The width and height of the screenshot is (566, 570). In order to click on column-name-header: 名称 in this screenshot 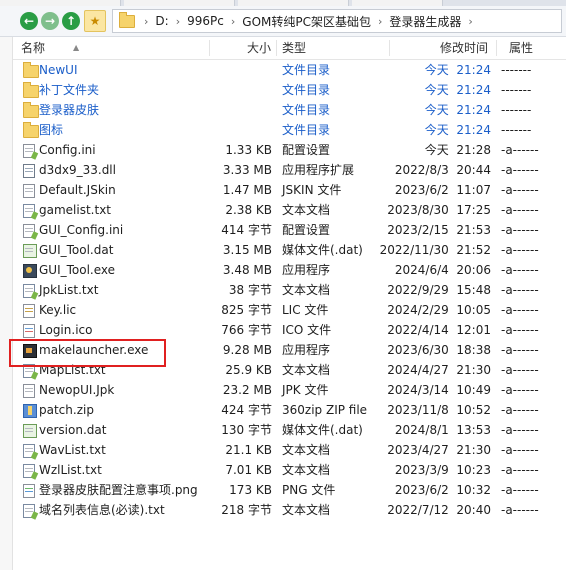, I will do `click(33, 48)`.